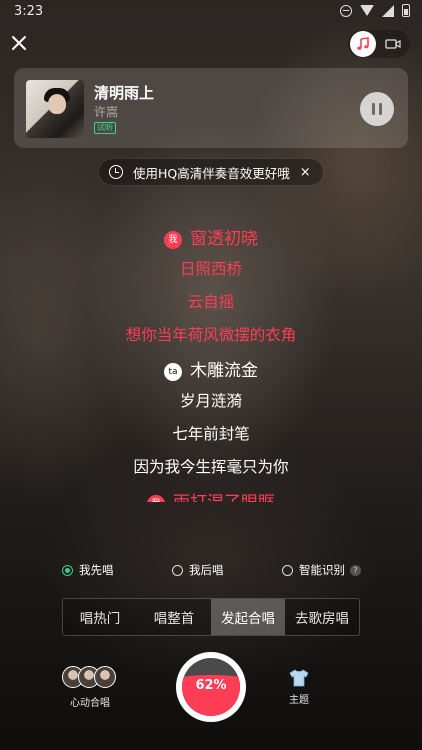  I want to click on album-cover, so click(55, 109).